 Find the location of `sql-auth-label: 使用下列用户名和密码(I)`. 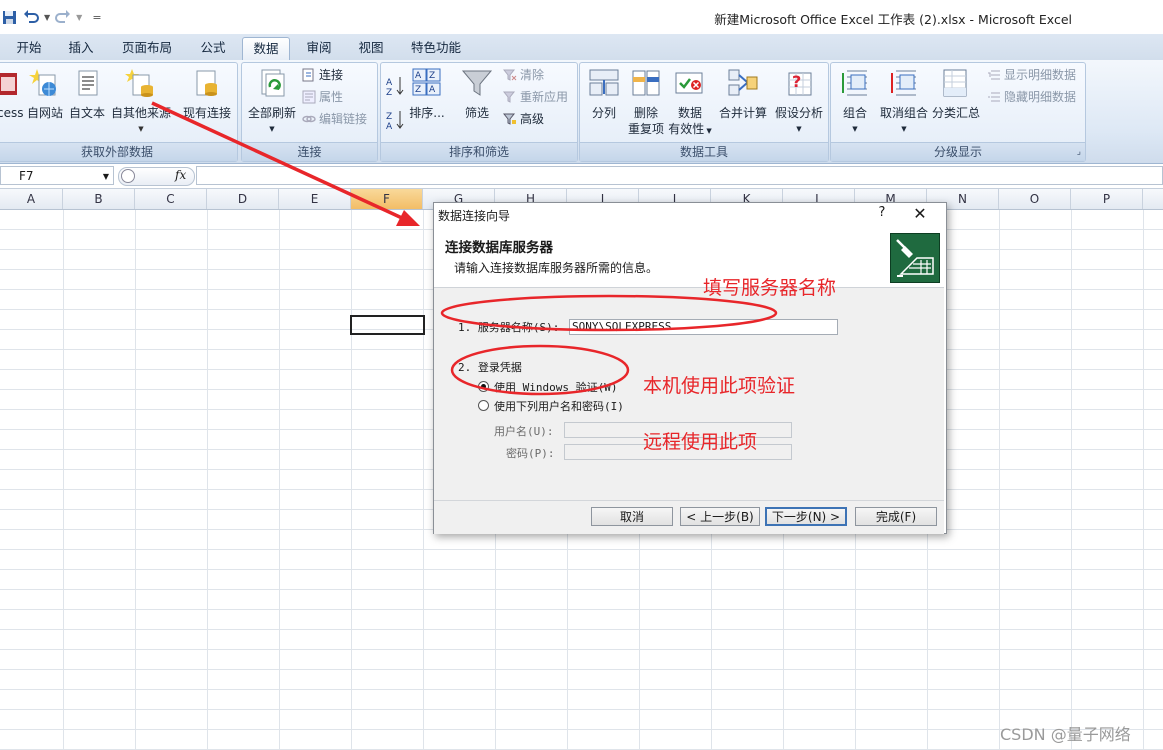

sql-auth-label: 使用下列用户名和密码(I) is located at coordinates (559, 406).